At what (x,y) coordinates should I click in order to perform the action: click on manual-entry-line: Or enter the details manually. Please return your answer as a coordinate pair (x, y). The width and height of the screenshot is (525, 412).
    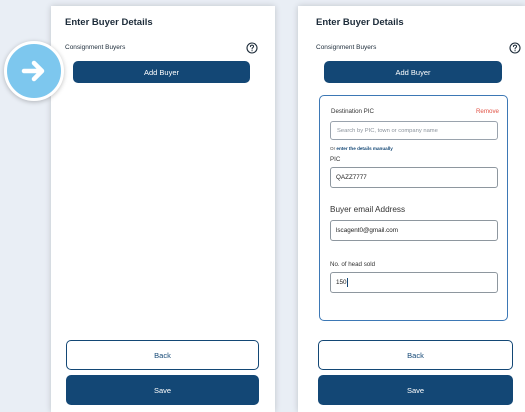
    Looking at the image, I should click on (361, 148).